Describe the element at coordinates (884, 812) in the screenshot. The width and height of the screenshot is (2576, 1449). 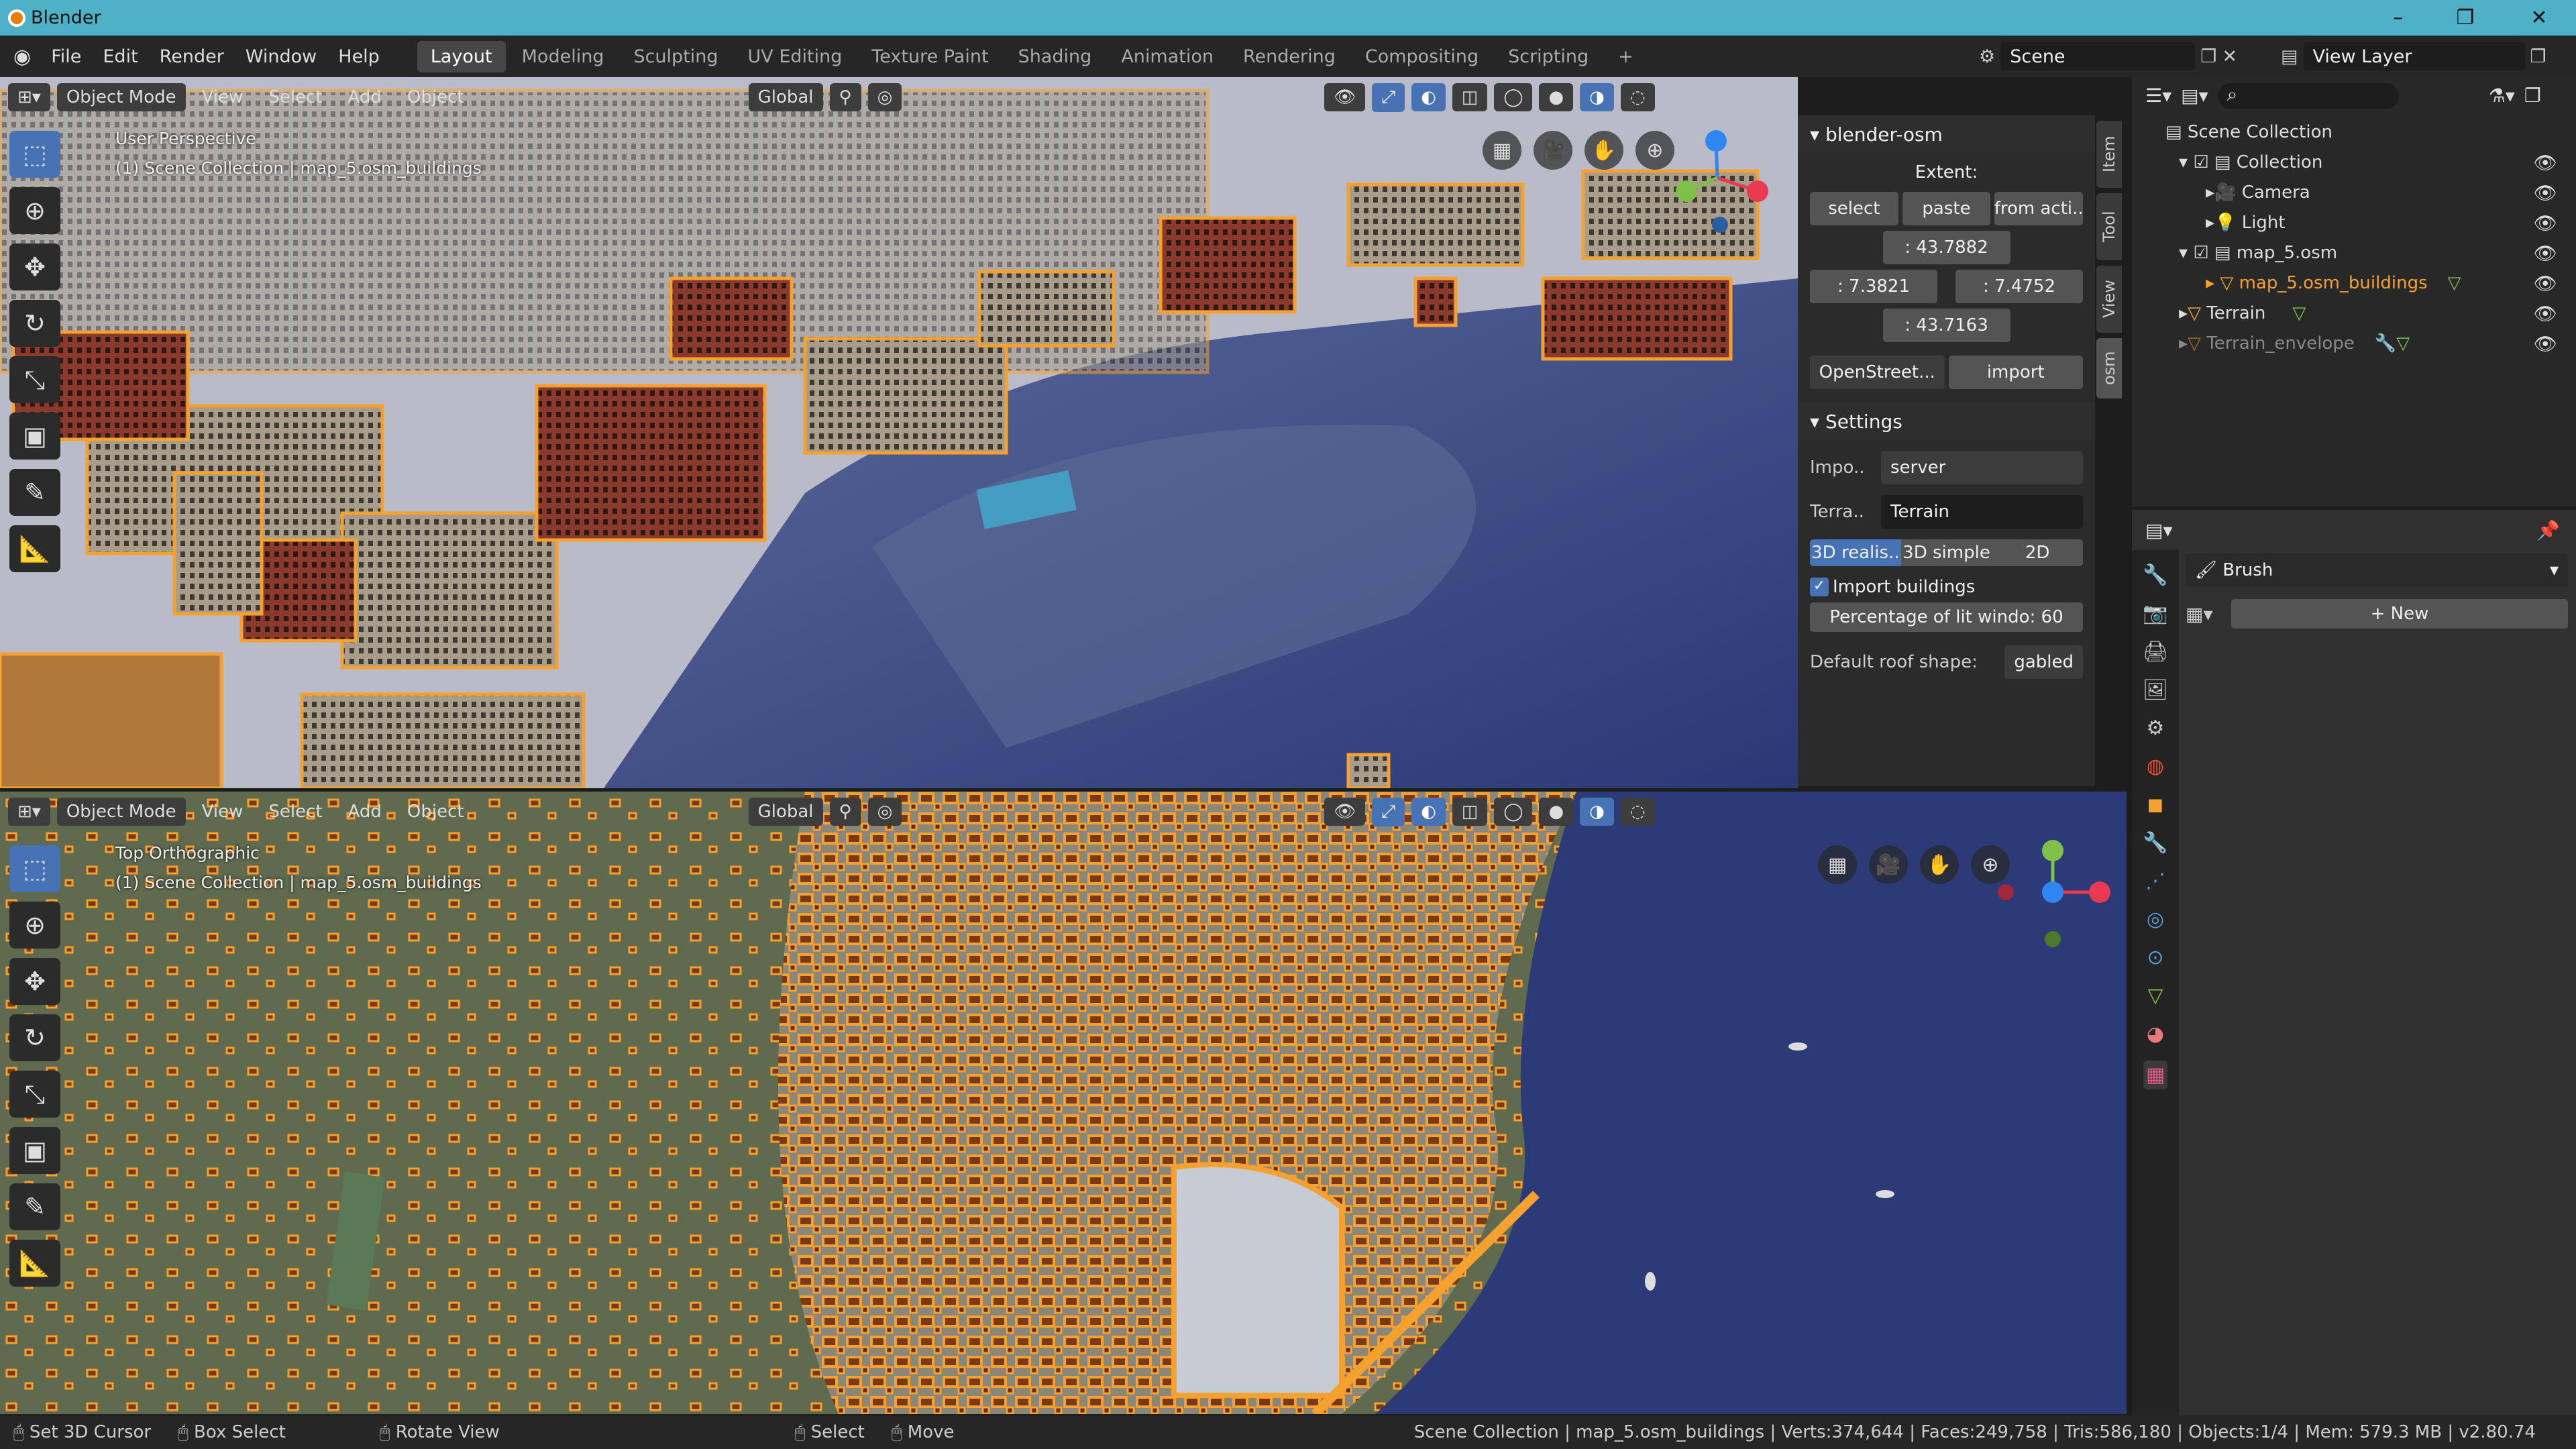
I see `proportional-edit-icon-bottom: ◎` at that location.